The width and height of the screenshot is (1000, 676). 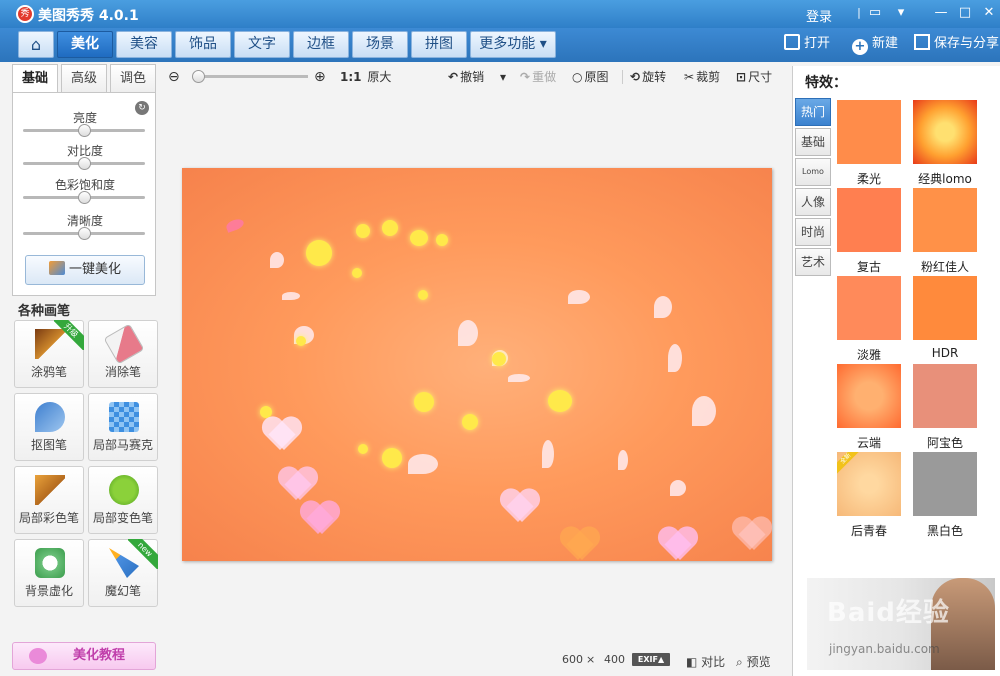 I want to click on beautify-tutorial-button: 美化教程, so click(x=84, y=656).